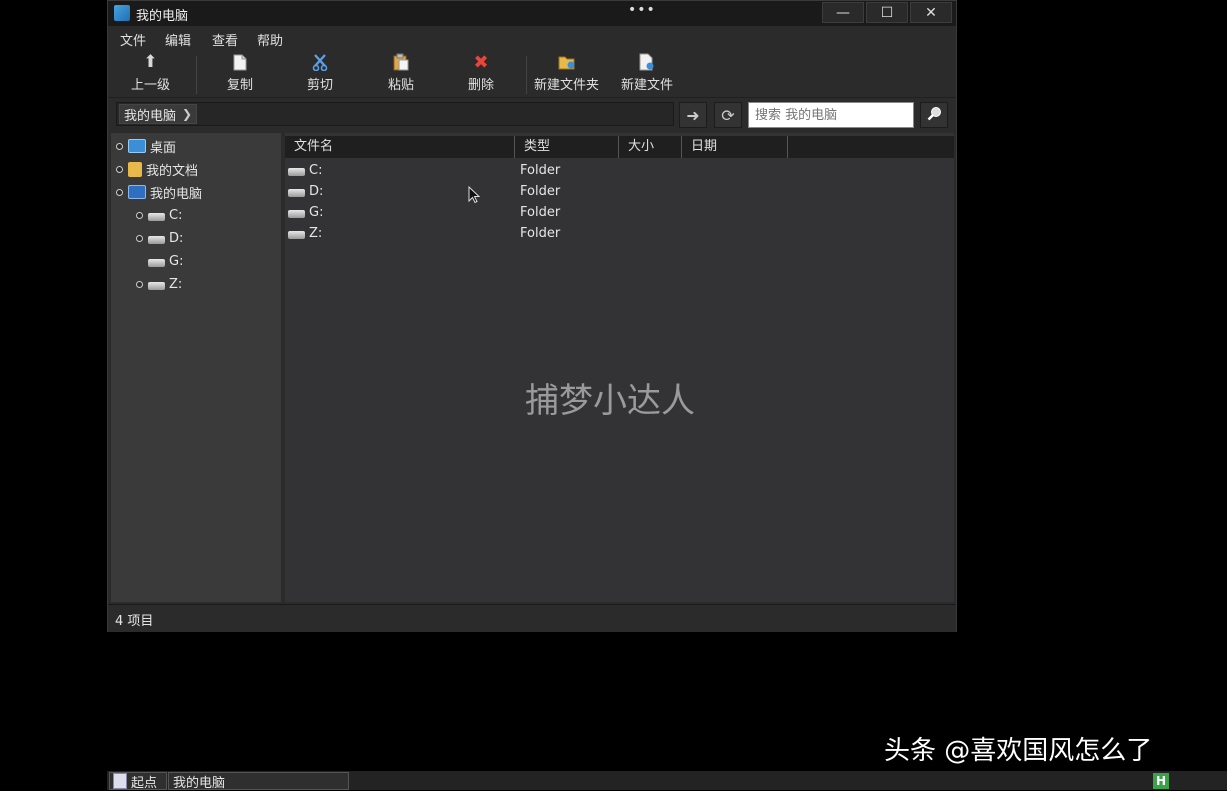 Image resolution: width=1227 pixels, height=791 pixels. I want to click on taskbar-item-my-computer: 我的电脑, so click(258, 781).